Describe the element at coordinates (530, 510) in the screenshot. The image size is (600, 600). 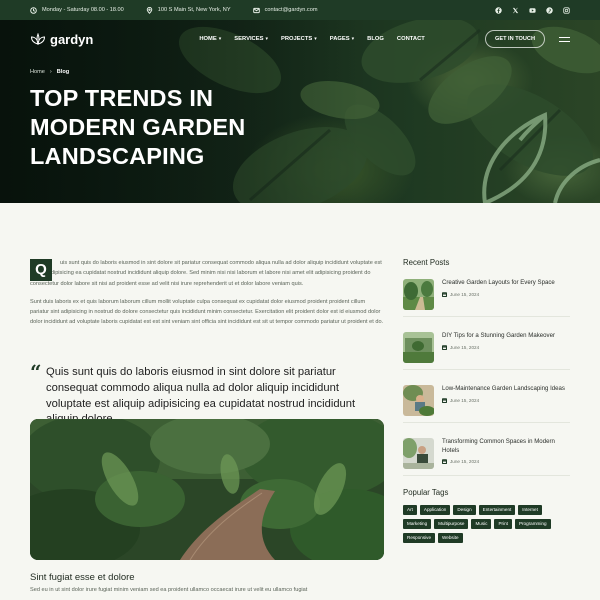
I see `tag-internet: Internet` at that location.